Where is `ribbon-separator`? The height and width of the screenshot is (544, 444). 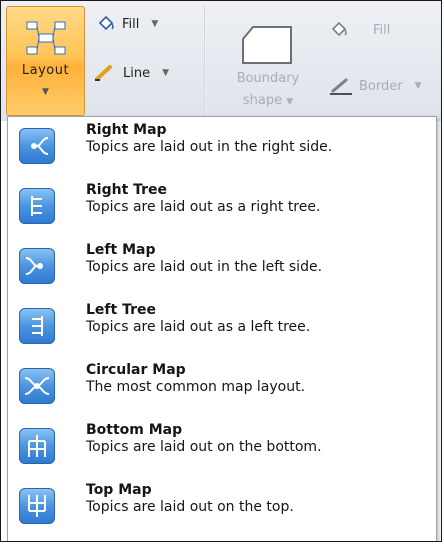 ribbon-separator is located at coordinates (205, 61).